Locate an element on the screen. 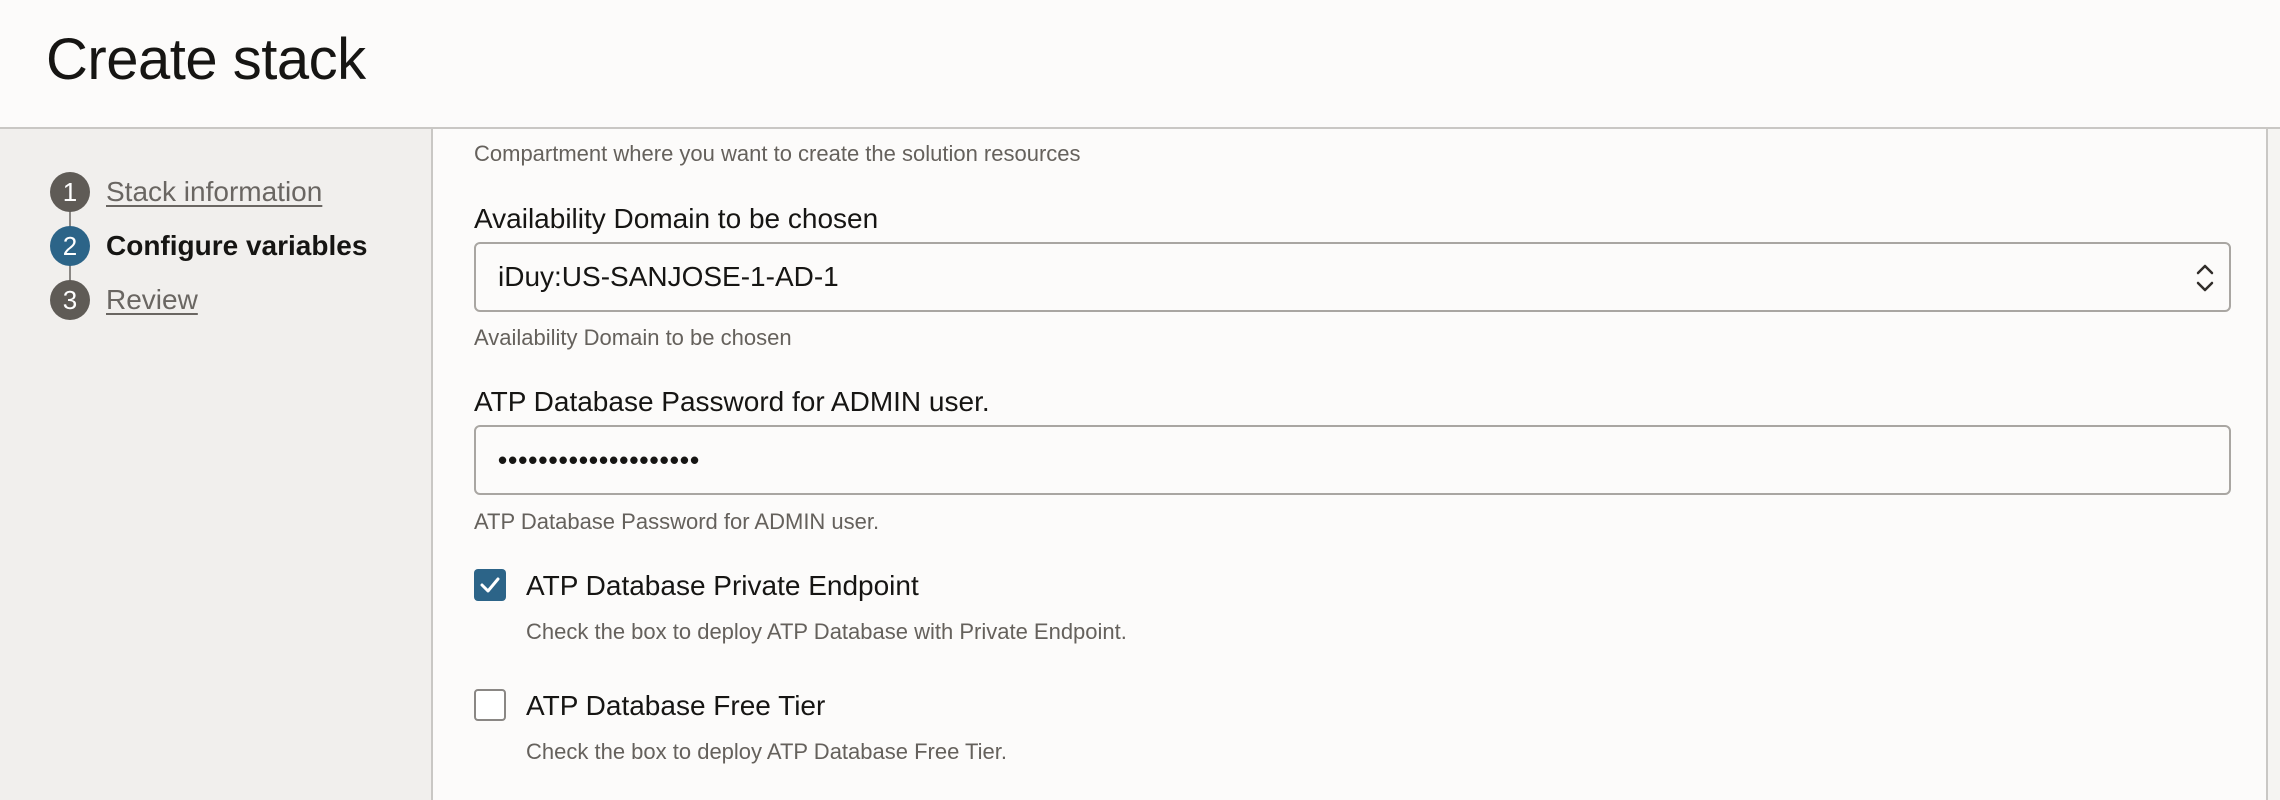  atp-password-label: ATP Database Password for ADMIN user. is located at coordinates (732, 401).